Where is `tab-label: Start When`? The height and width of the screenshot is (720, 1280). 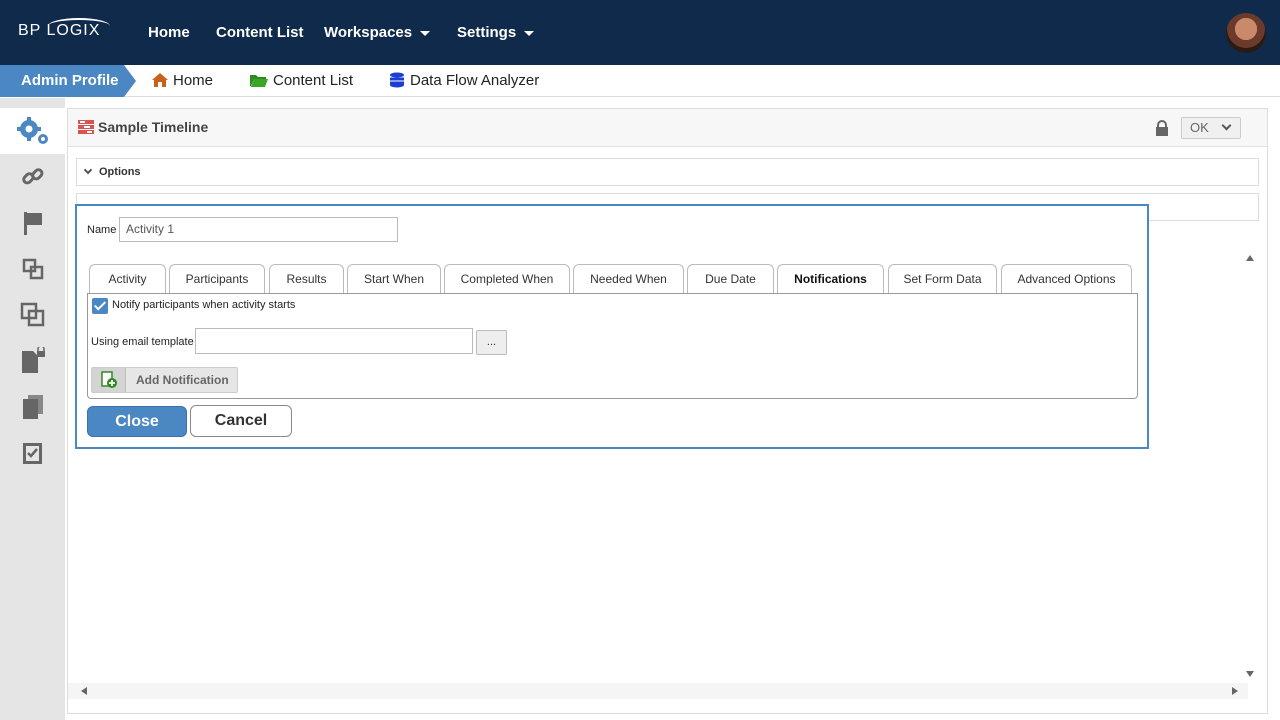 tab-label: Start When is located at coordinates (394, 279).